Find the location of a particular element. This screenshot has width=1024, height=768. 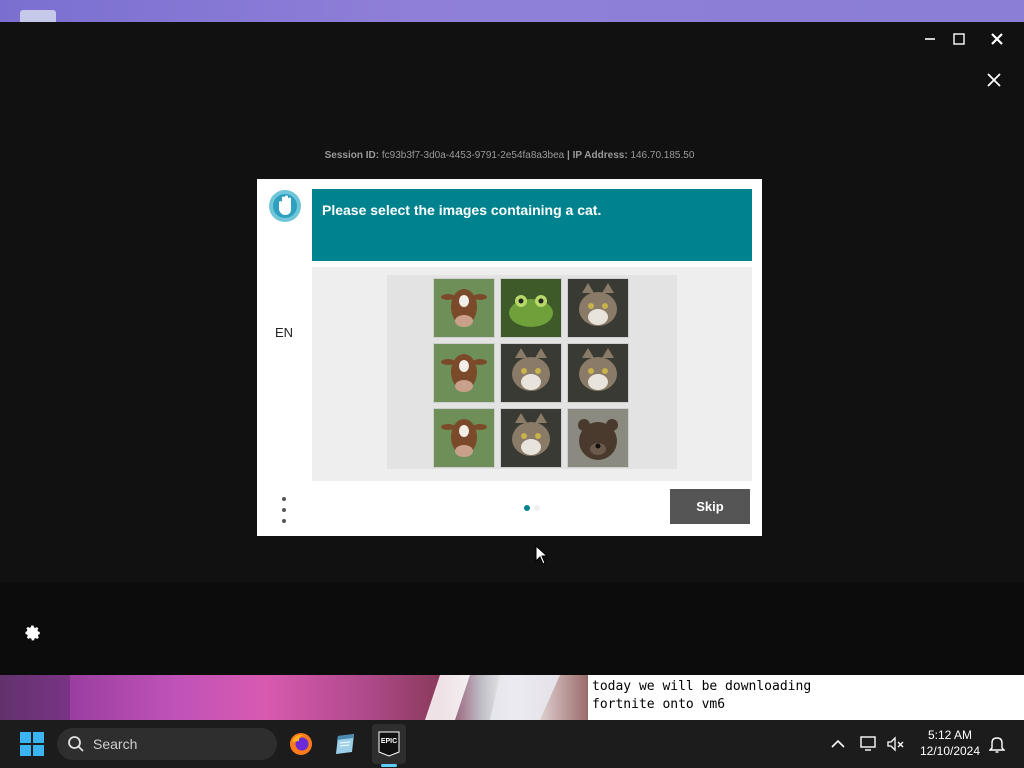

speaker-muted-icon is located at coordinates (895, 744).